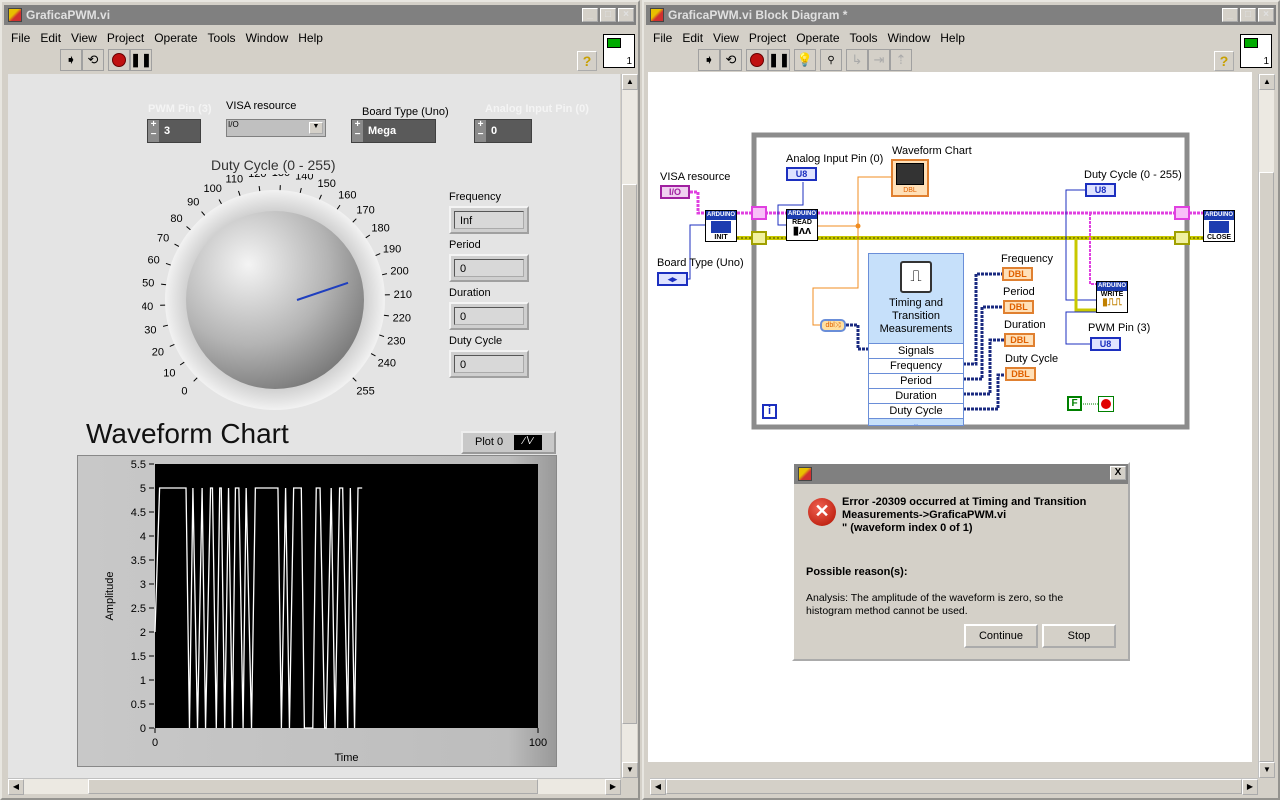  I want to click on error-branch-wire, so click(1085, 275).